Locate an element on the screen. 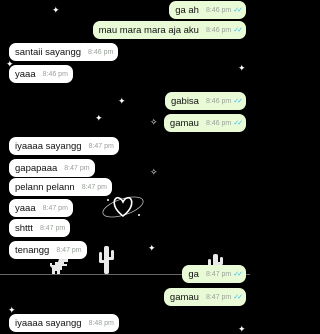  message-text: shttt is located at coordinates (24, 228).